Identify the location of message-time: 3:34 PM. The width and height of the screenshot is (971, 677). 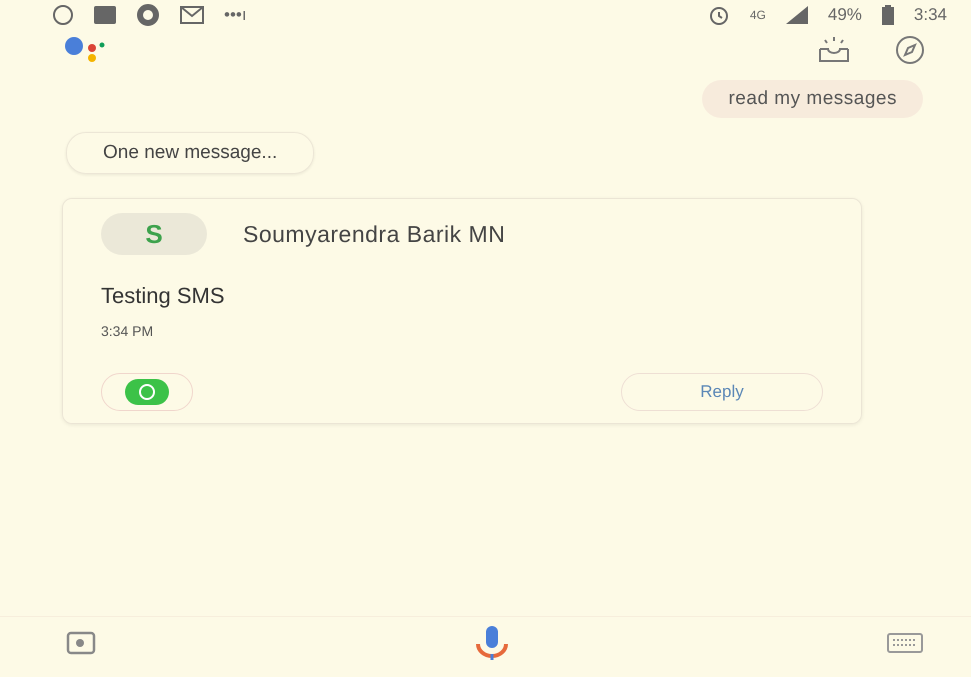
(127, 331).